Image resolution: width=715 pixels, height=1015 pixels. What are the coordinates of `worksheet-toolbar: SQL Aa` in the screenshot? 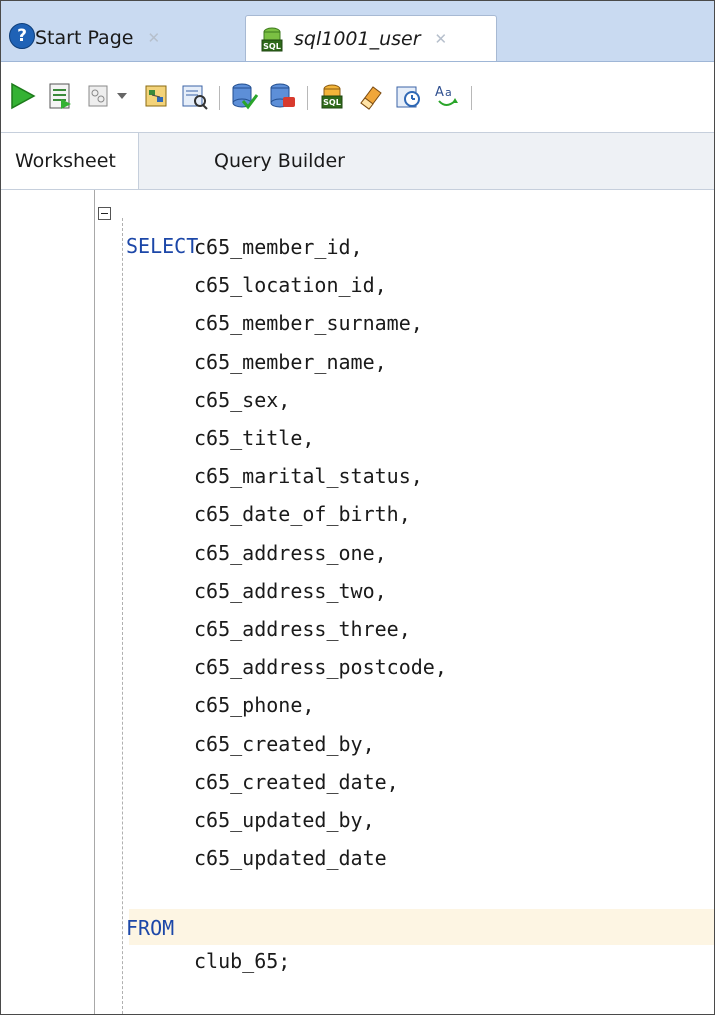 It's located at (357, 97).